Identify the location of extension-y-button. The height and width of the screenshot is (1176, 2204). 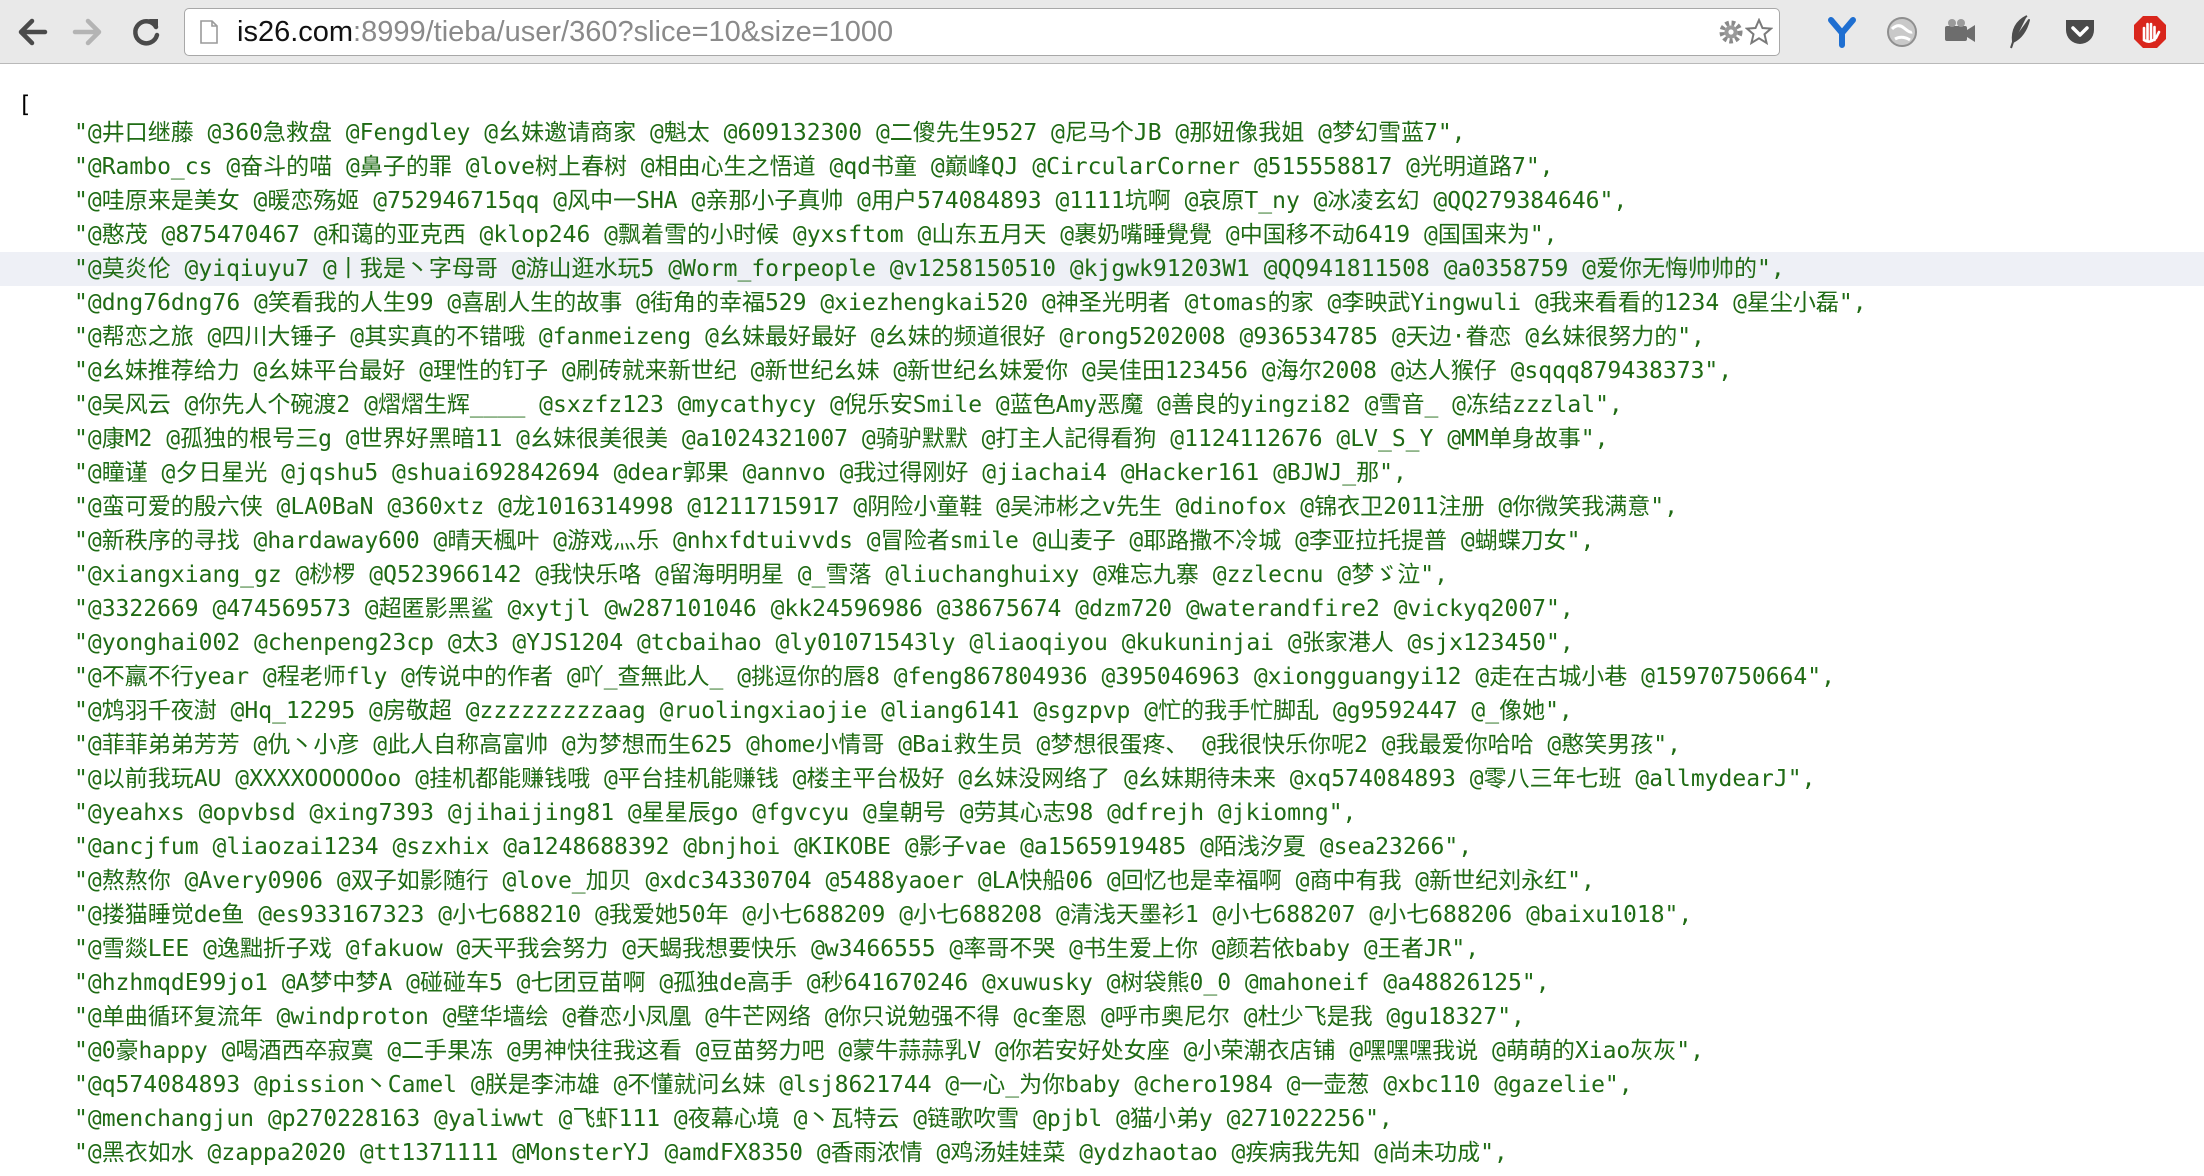
(1842, 32).